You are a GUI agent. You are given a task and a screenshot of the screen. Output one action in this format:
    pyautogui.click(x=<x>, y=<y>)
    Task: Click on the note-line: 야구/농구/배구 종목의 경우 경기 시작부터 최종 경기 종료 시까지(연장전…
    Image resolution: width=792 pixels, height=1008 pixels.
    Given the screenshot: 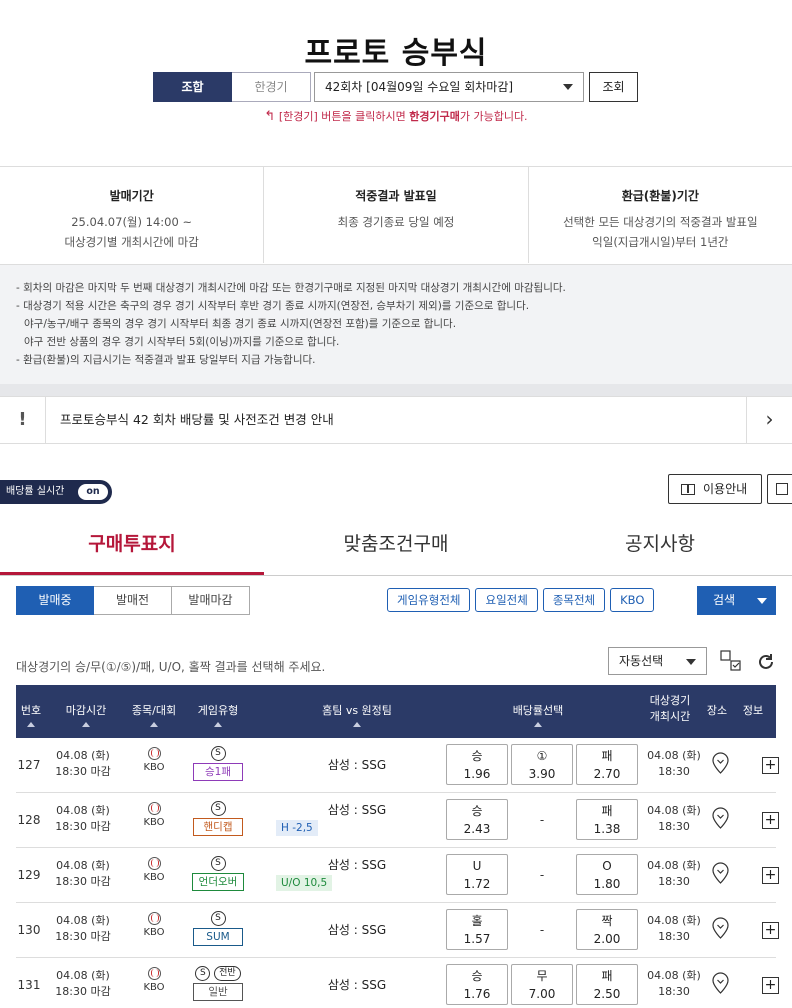 What is the action you would take?
    pyautogui.click(x=240, y=324)
    